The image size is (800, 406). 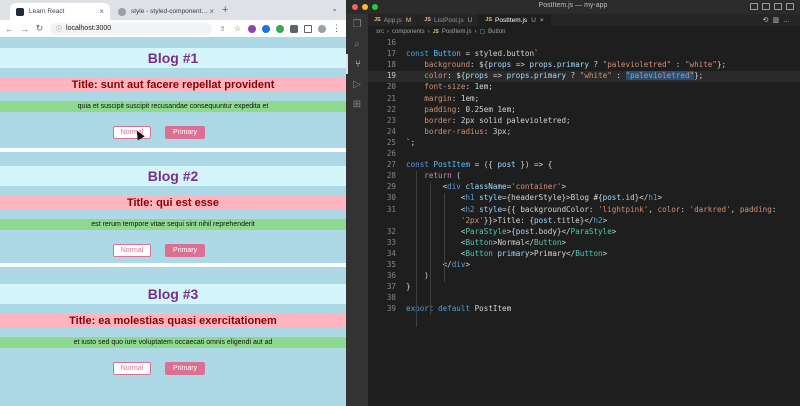 What do you see at coordinates (584, 176) in the screenshot?
I see `code-line: 28 return (` at bounding box center [584, 176].